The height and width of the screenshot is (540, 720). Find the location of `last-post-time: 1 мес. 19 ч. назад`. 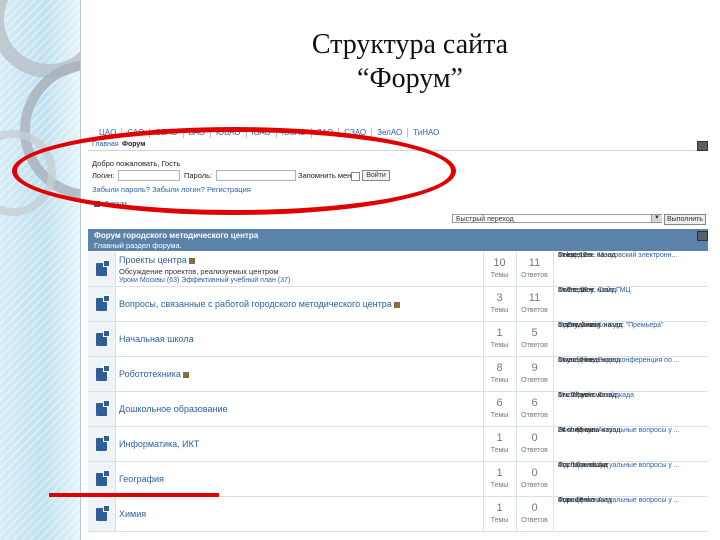

last-post-time: 1 мес. 19 ч. назад is located at coordinates (587, 290).